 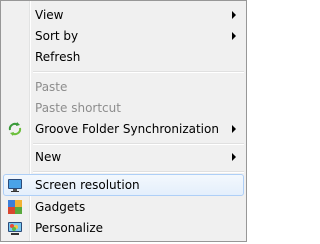 What do you see at coordinates (123, 87) in the screenshot?
I see `menu-item-paste: Paste` at bounding box center [123, 87].